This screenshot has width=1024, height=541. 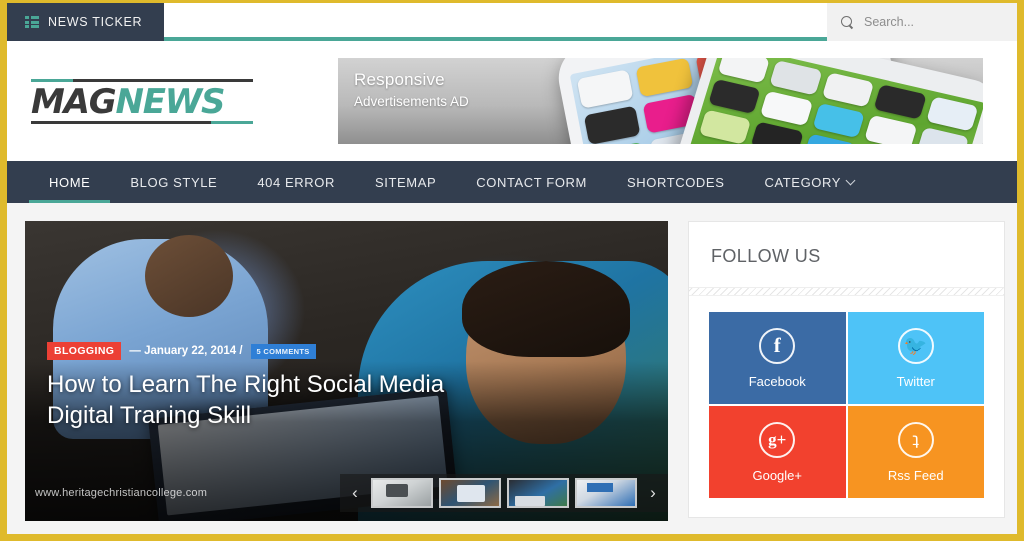 I want to click on nav-item-shortcodes: SHORTCODES, so click(x=676, y=182).